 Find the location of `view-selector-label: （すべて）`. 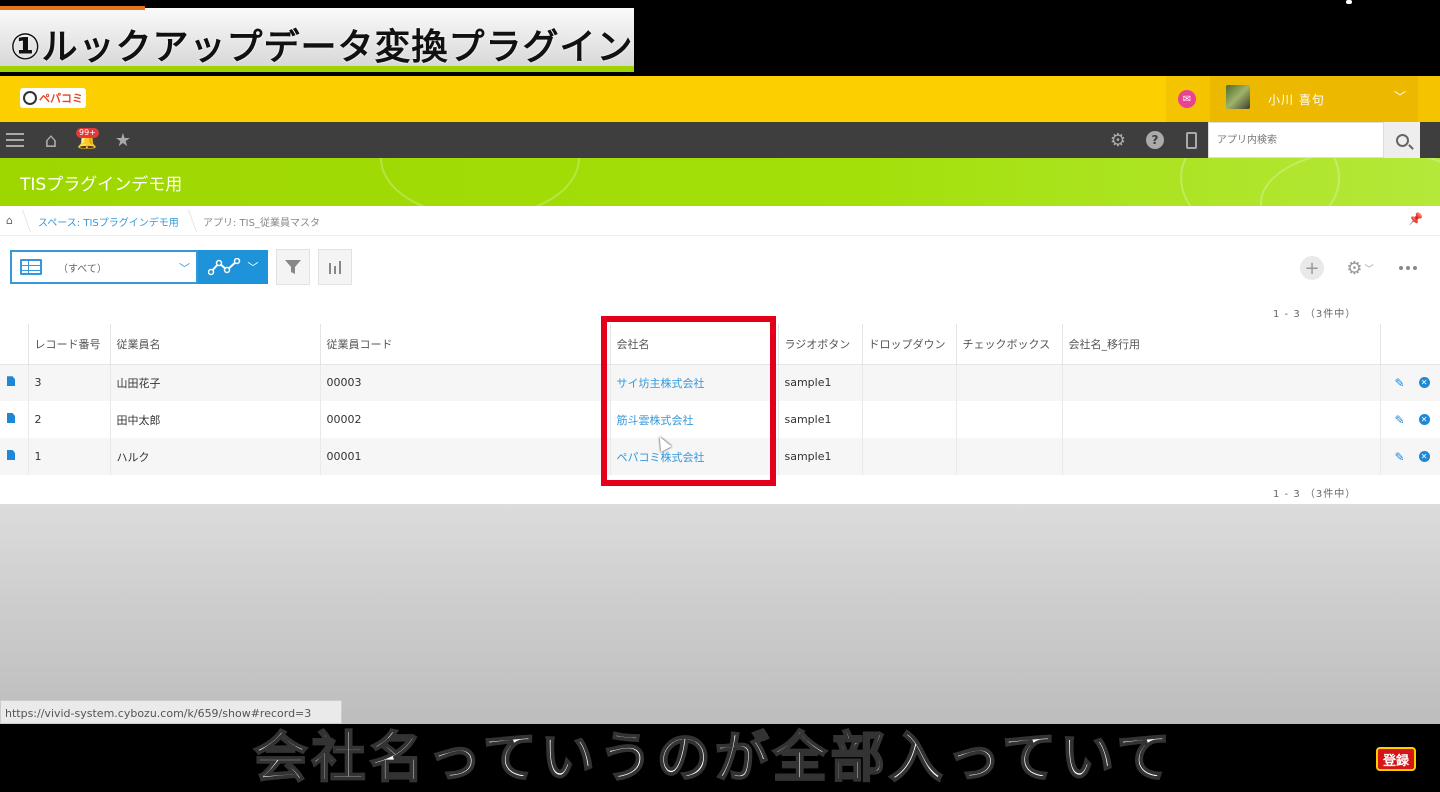

view-selector-label: （すべて） is located at coordinates (82, 269).